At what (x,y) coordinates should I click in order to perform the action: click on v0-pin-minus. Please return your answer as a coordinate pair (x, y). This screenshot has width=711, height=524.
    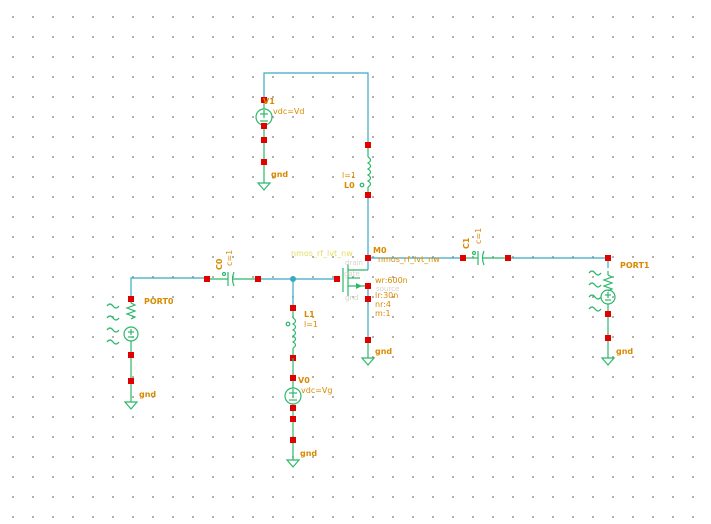
    Looking at the image, I should click on (293, 408).